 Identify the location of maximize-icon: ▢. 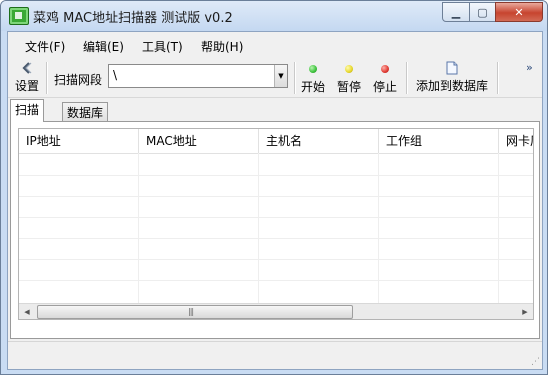
(482, 12).